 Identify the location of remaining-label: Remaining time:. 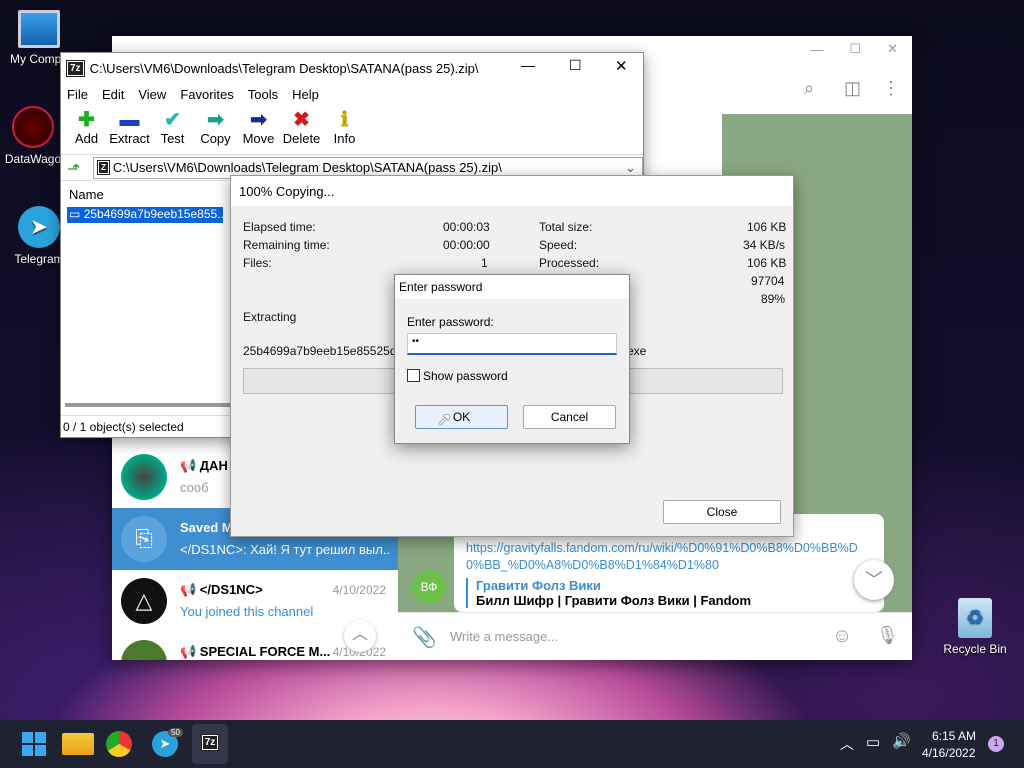
(286, 245).